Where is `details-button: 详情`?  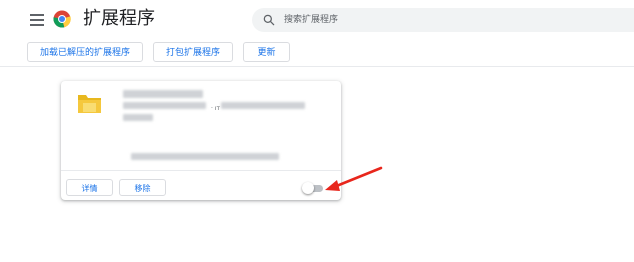 details-button: 详情 is located at coordinates (89, 187).